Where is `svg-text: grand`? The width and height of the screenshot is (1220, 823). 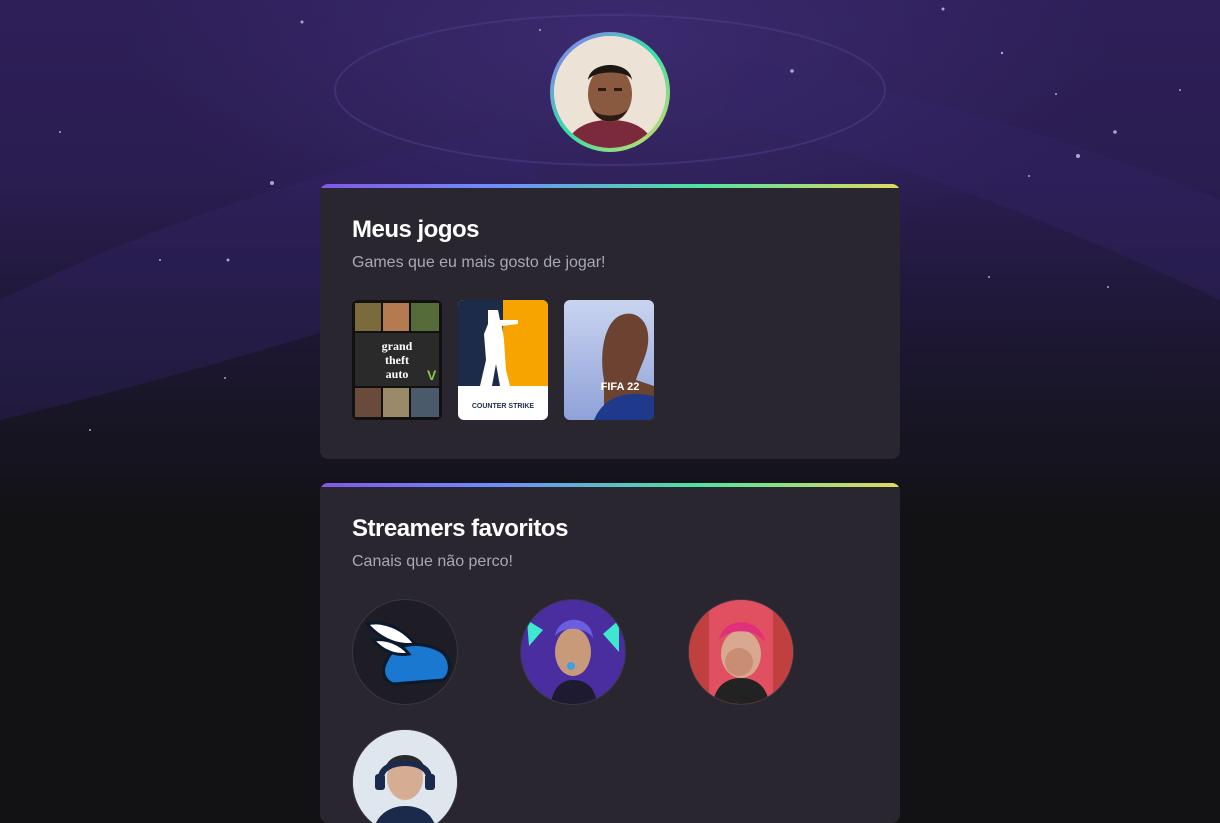
svg-text: grand is located at coordinates (397, 346).